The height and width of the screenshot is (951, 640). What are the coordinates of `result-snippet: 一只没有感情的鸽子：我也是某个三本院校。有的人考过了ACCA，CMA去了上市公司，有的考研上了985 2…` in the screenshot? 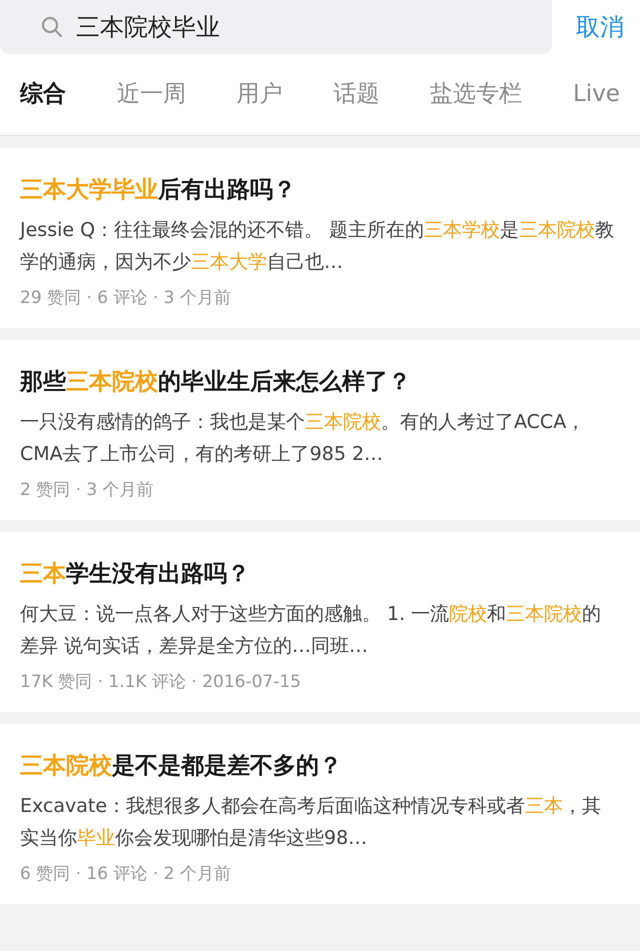 It's located at (303, 438).